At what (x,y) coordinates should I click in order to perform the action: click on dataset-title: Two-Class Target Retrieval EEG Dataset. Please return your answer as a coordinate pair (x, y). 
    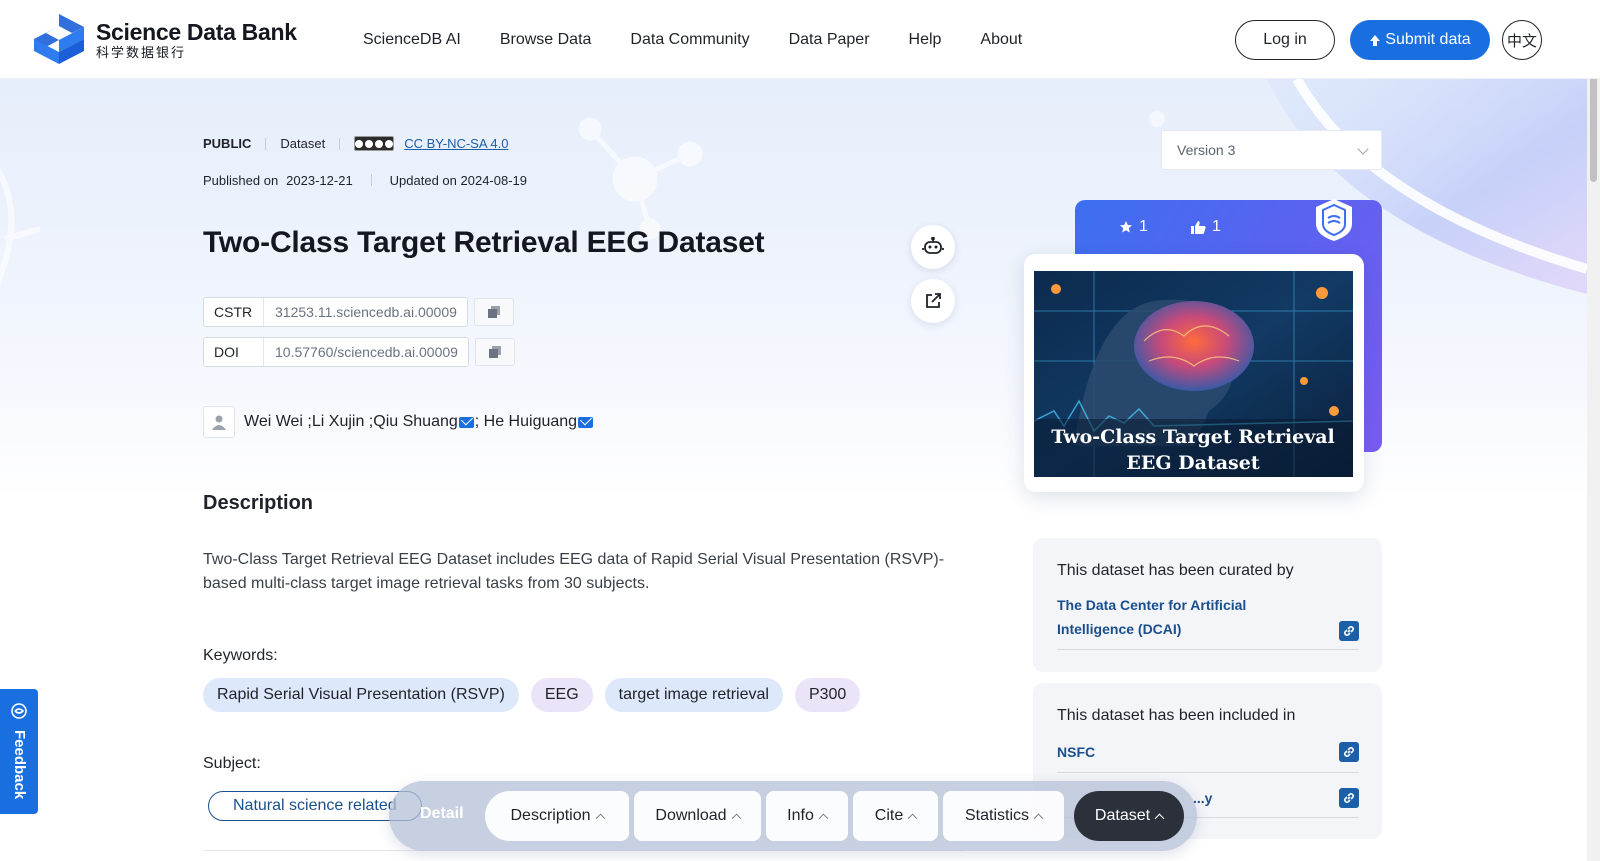
    Looking at the image, I should click on (484, 242).